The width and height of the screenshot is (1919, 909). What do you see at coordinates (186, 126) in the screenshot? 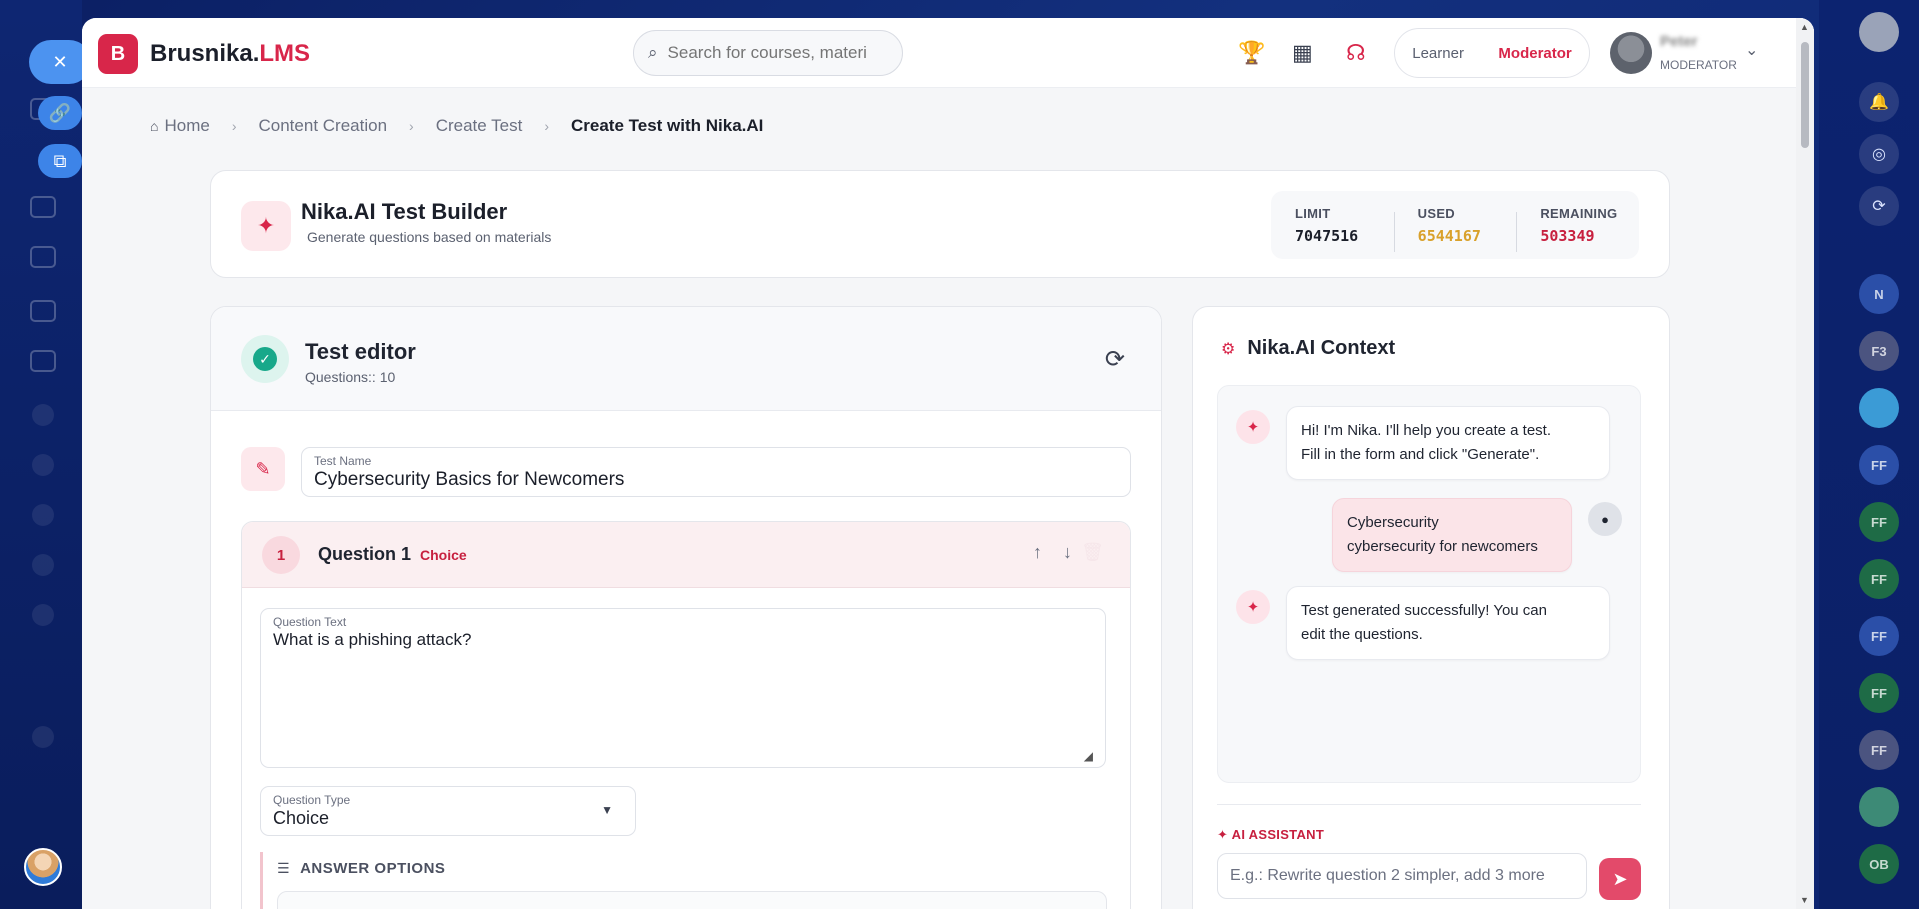
I see `breadcrumb-home: Home` at bounding box center [186, 126].